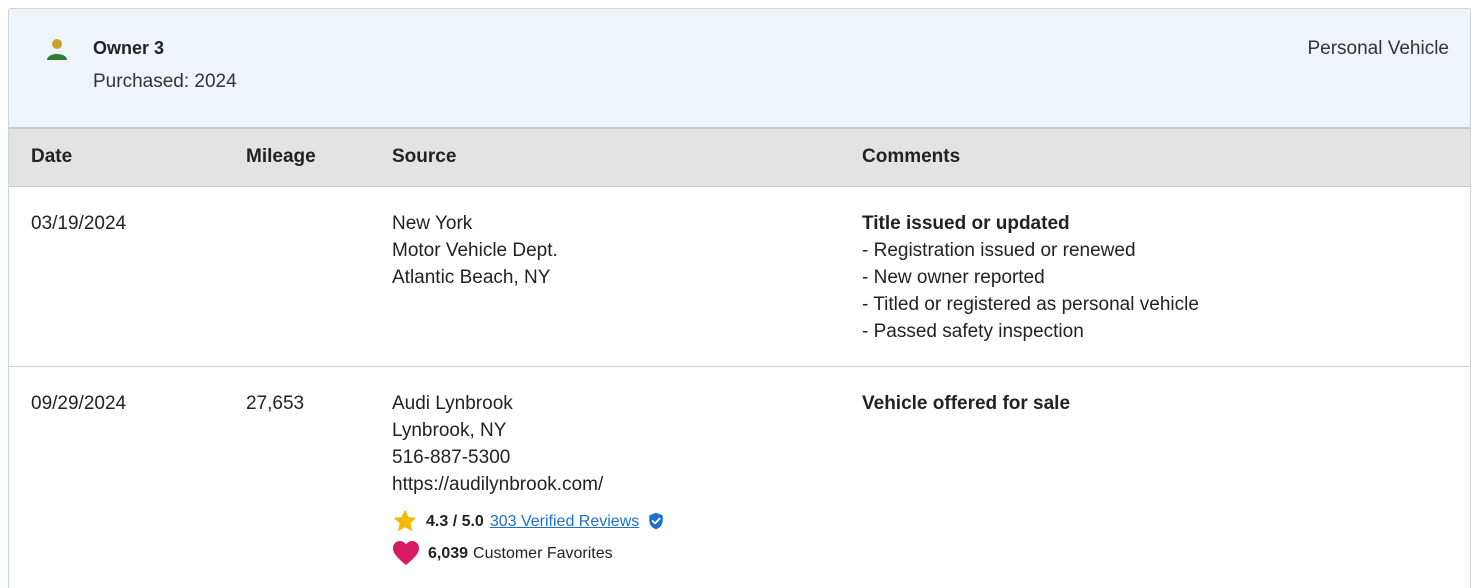 The width and height of the screenshot is (1479, 588). What do you see at coordinates (129, 48) in the screenshot?
I see `owner-name: Owner 3` at bounding box center [129, 48].